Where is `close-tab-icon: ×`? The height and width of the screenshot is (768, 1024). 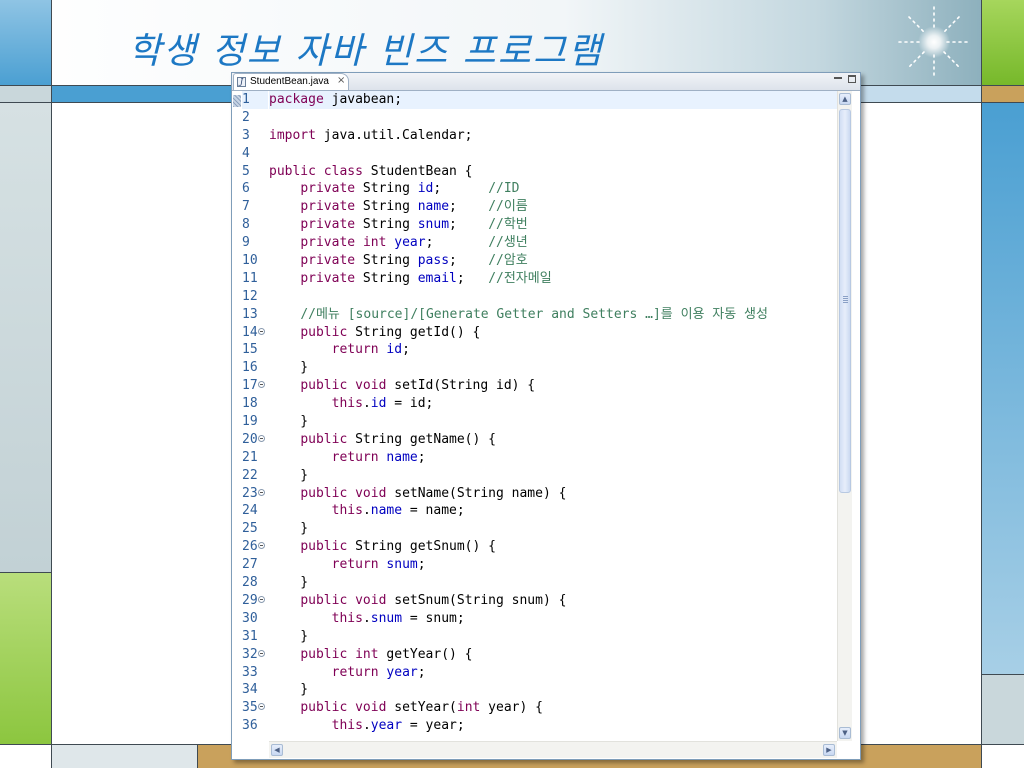 close-tab-icon: × is located at coordinates (341, 80).